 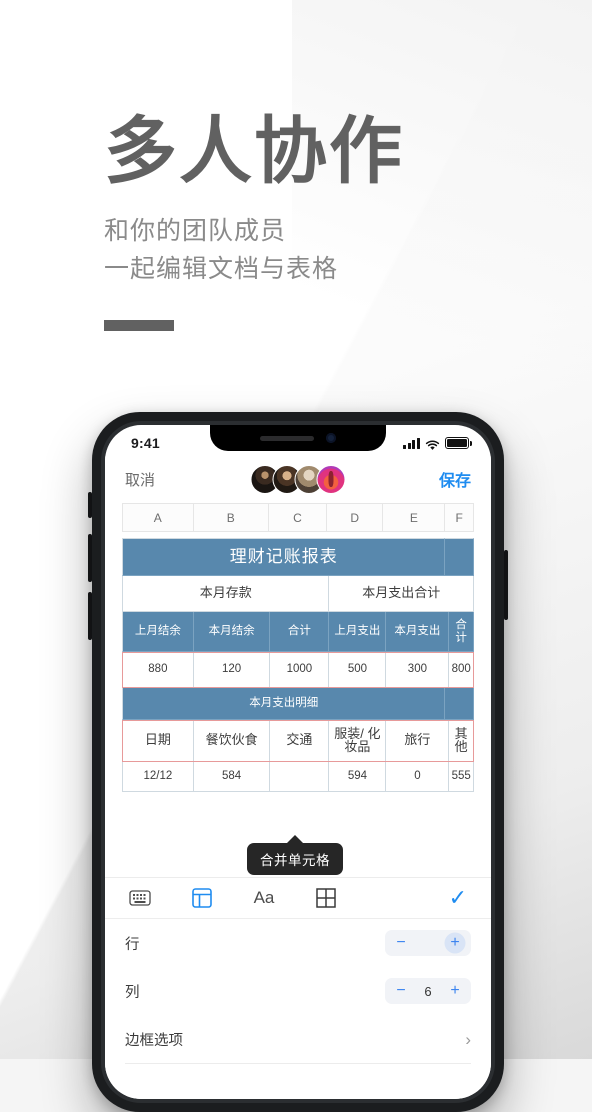 I want to click on promo-title: 多人协作, so click(x=254, y=151).